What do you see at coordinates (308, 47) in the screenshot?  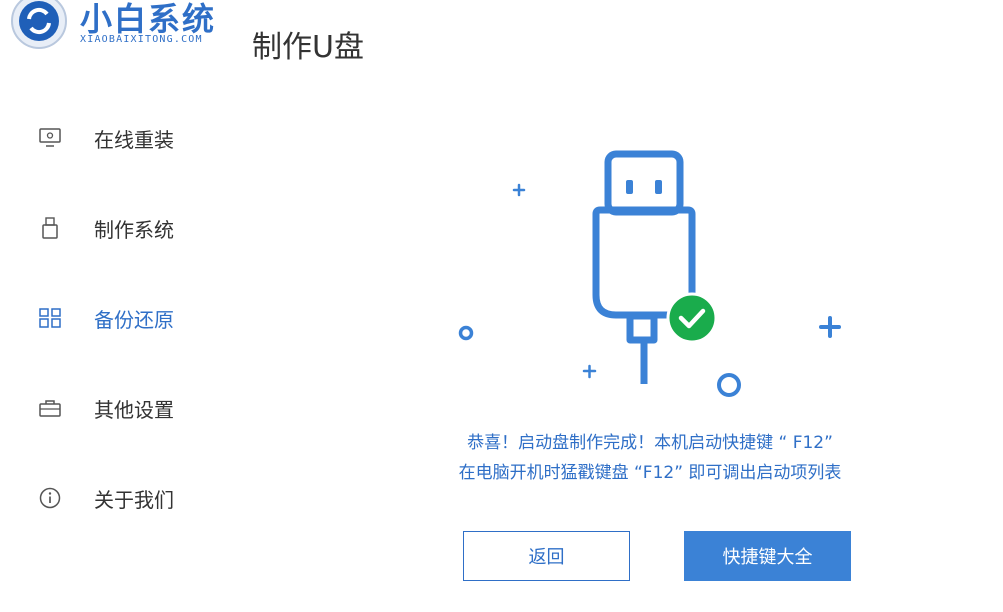 I see `page-title: 制作U盘` at bounding box center [308, 47].